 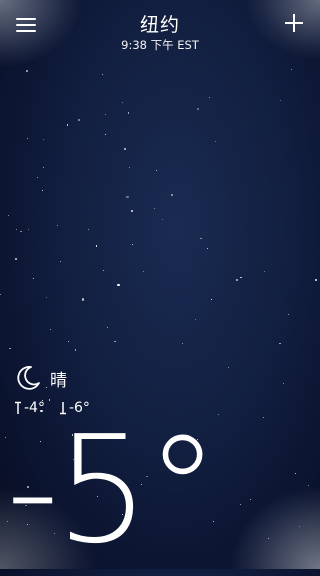 I want to click on current-condition: 晴, so click(x=40, y=378).